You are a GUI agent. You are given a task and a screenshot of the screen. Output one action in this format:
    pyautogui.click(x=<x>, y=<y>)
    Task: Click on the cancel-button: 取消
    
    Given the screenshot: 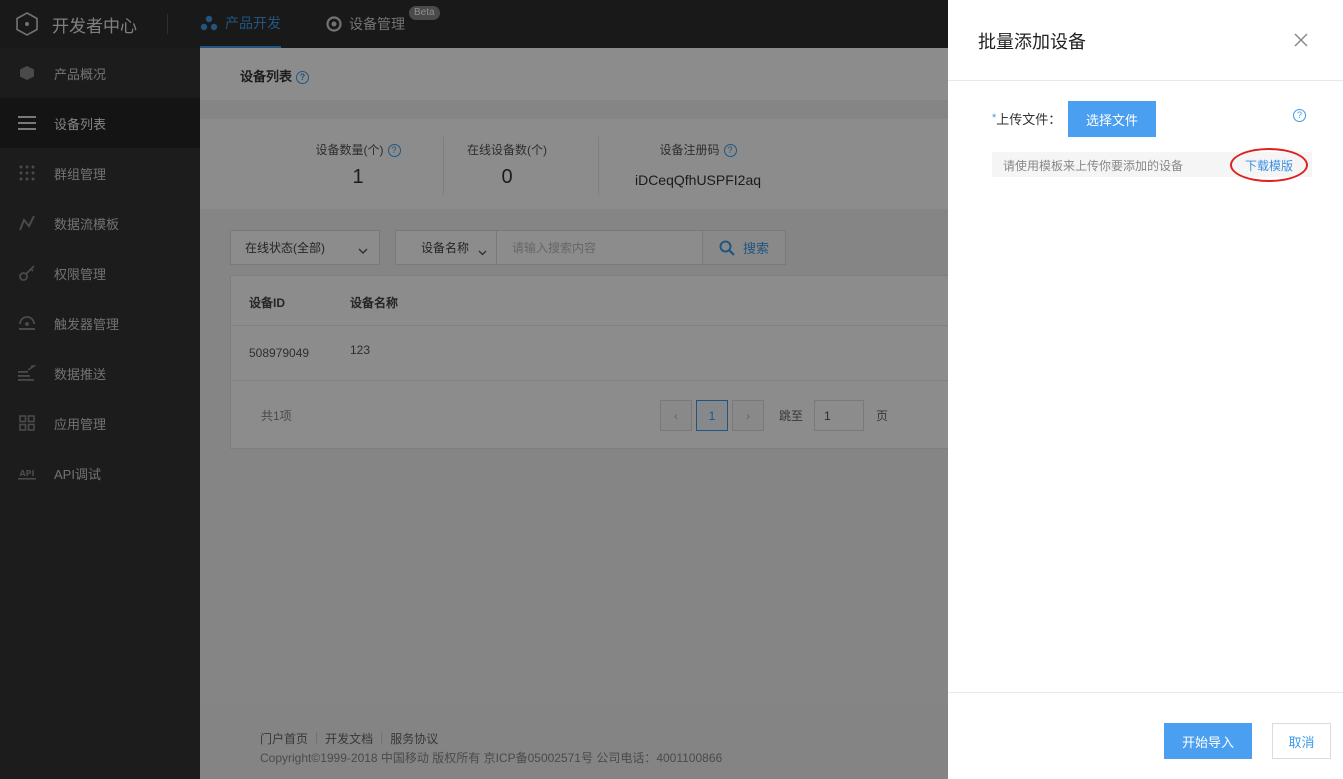 What is the action you would take?
    pyautogui.click(x=1301, y=741)
    